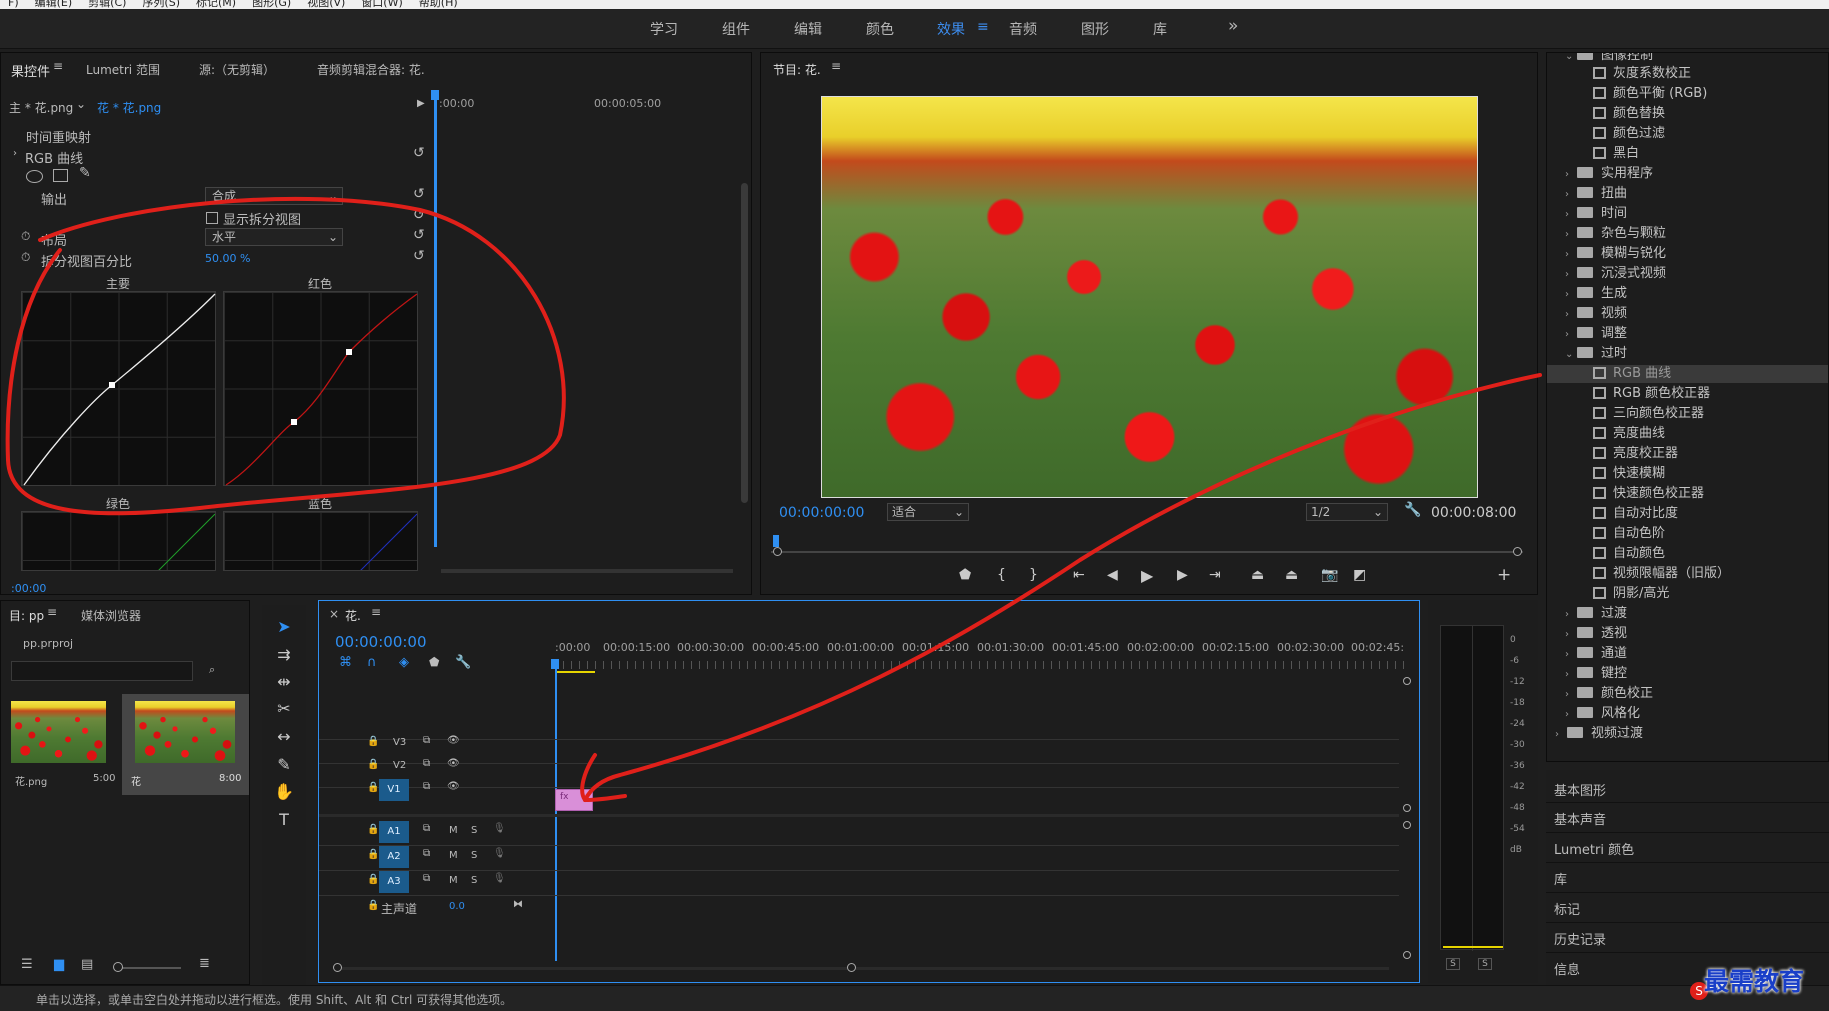  Describe the element at coordinates (284, 627) in the screenshot. I see `selection-tool-icon: ➤` at that location.